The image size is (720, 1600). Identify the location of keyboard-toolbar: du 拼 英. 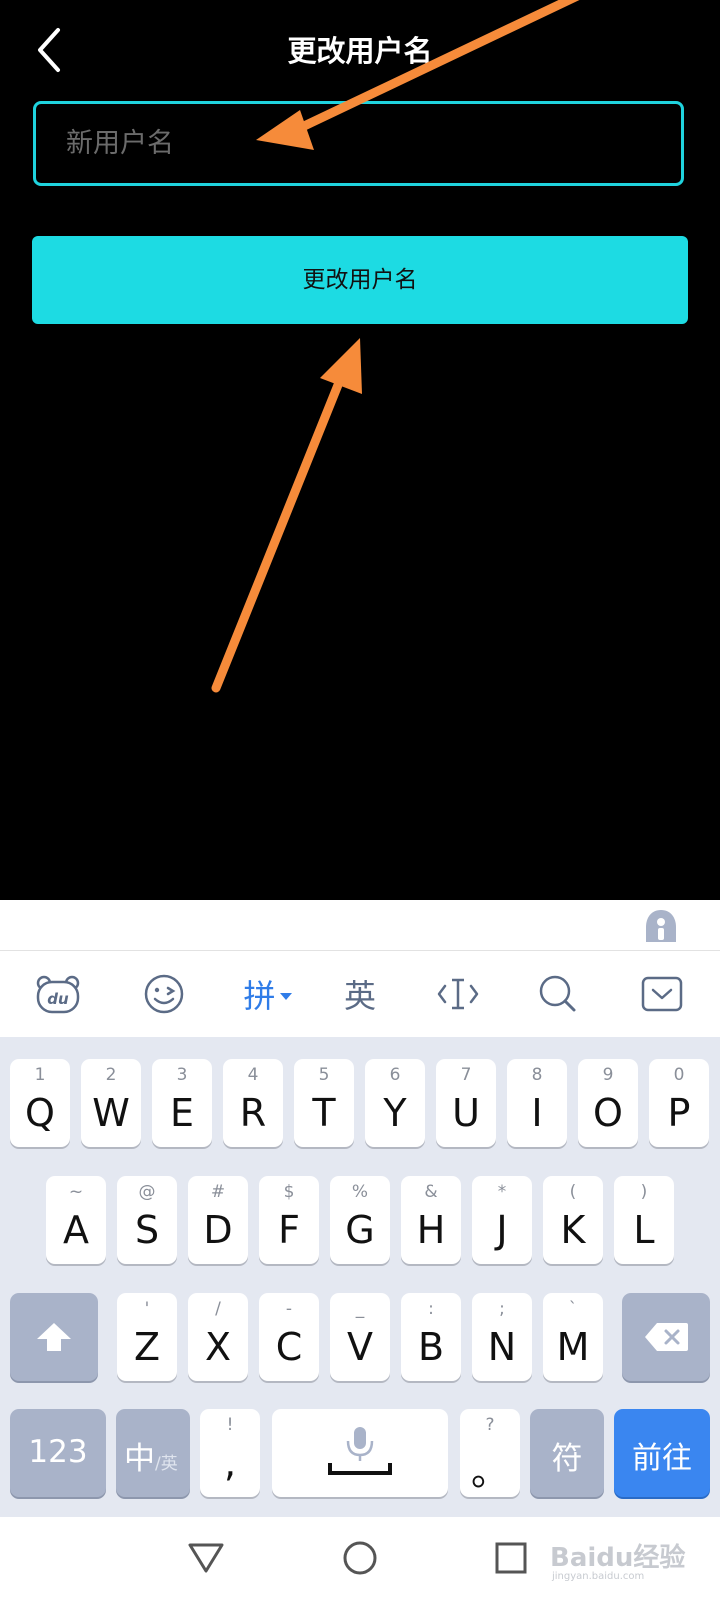
(360, 994).